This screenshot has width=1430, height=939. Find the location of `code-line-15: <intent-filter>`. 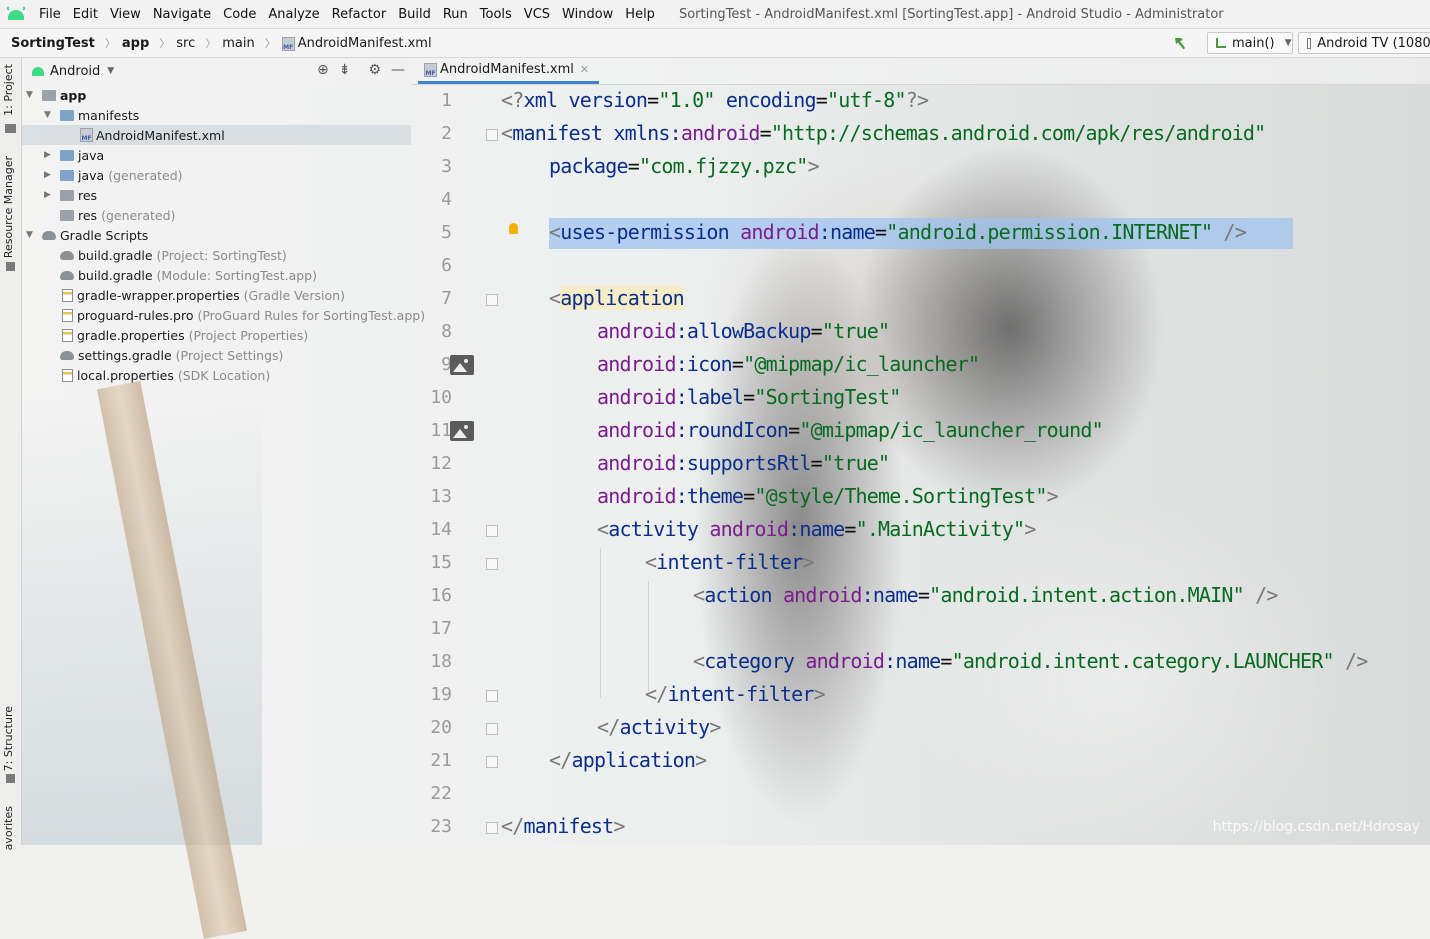

code-line-15: <intent-filter> is located at coordinates (729, 562).